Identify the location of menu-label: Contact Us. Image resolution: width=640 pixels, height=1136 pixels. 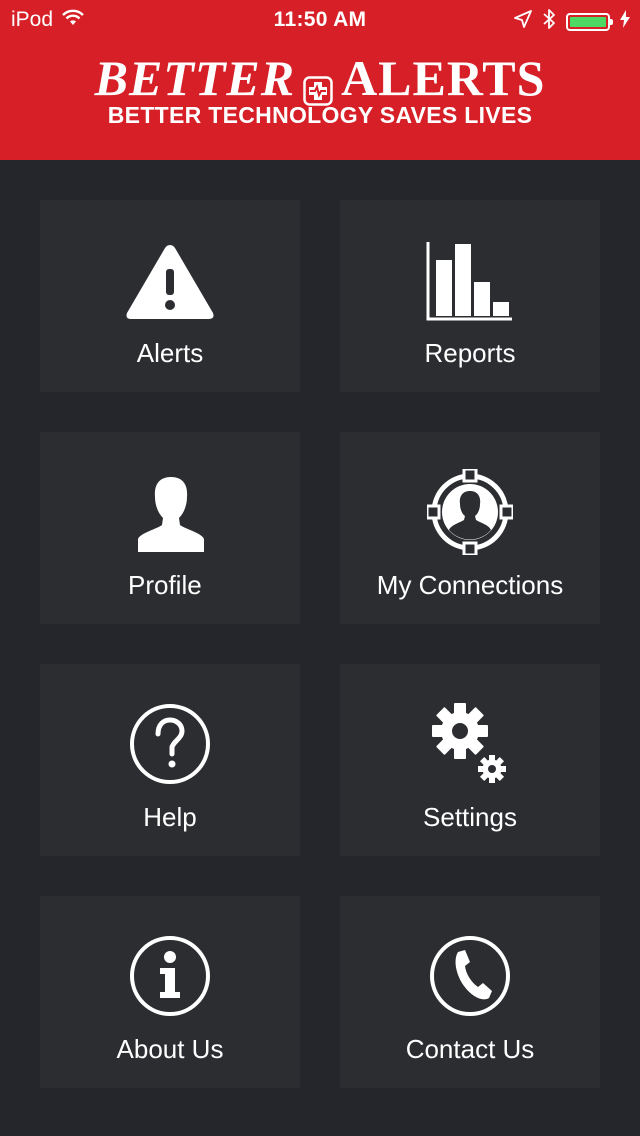
(470, 1049).